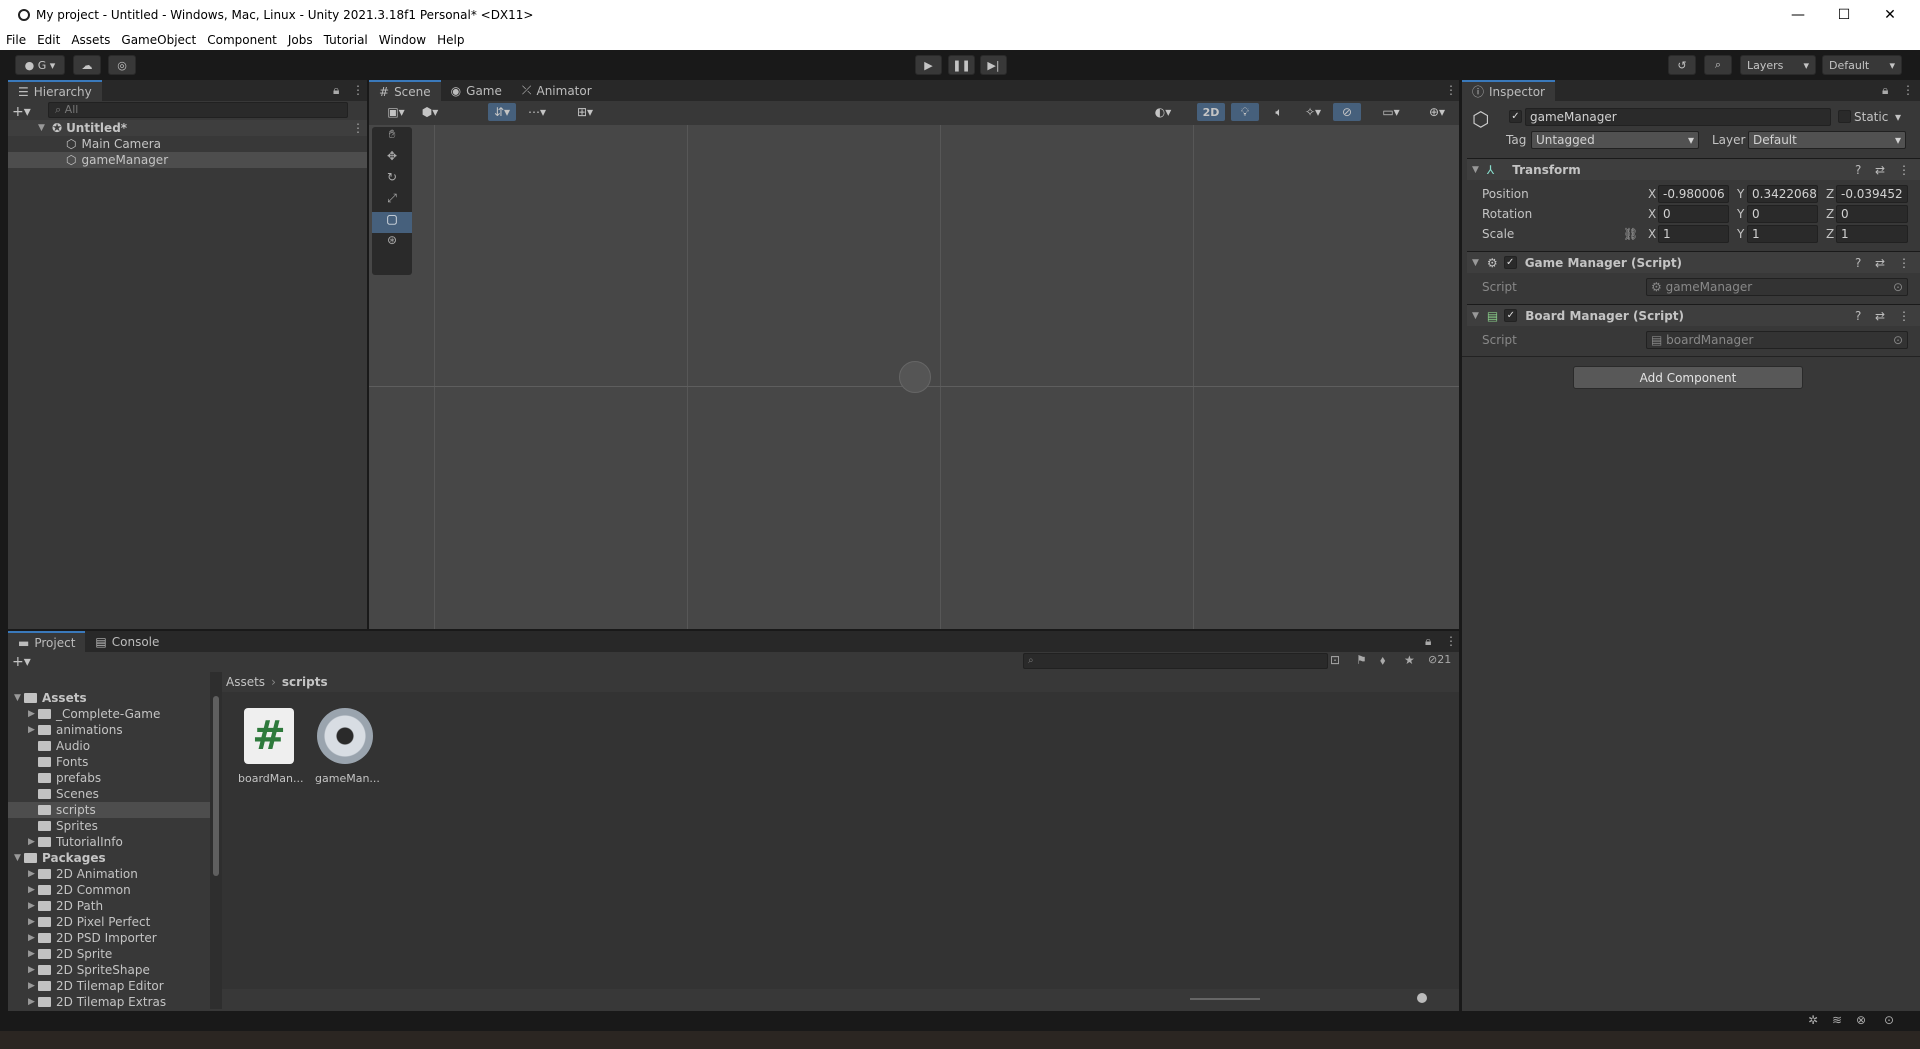 The image size is (1920, 1049). Describe the element at coordinates (1782, 194) in the screenshot. I see `position-y-field: 0.3422068` at that location.